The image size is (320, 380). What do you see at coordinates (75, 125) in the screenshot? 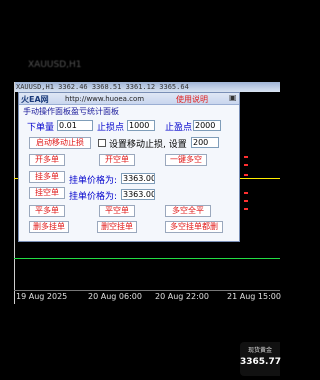
I see `lots-input` at bounding box center [75, 125].